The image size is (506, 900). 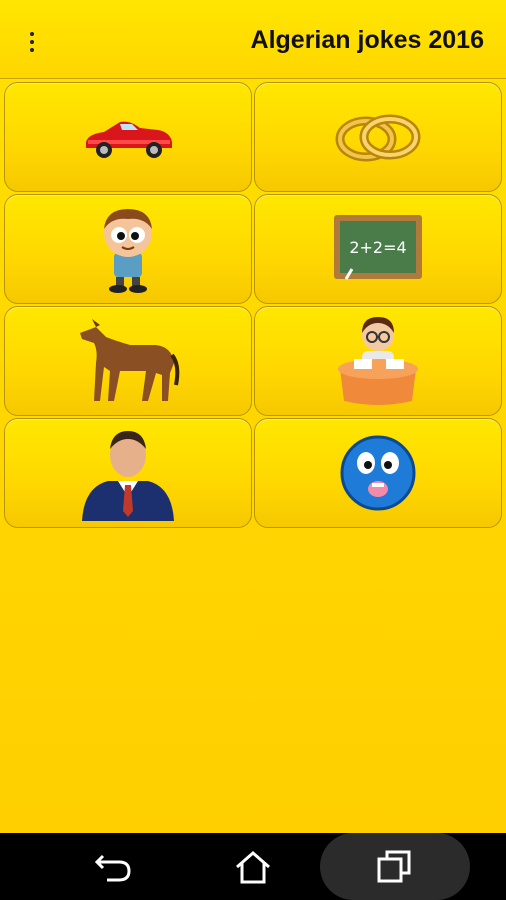 I want to click on tile-horse, so click(x=128, y=361).